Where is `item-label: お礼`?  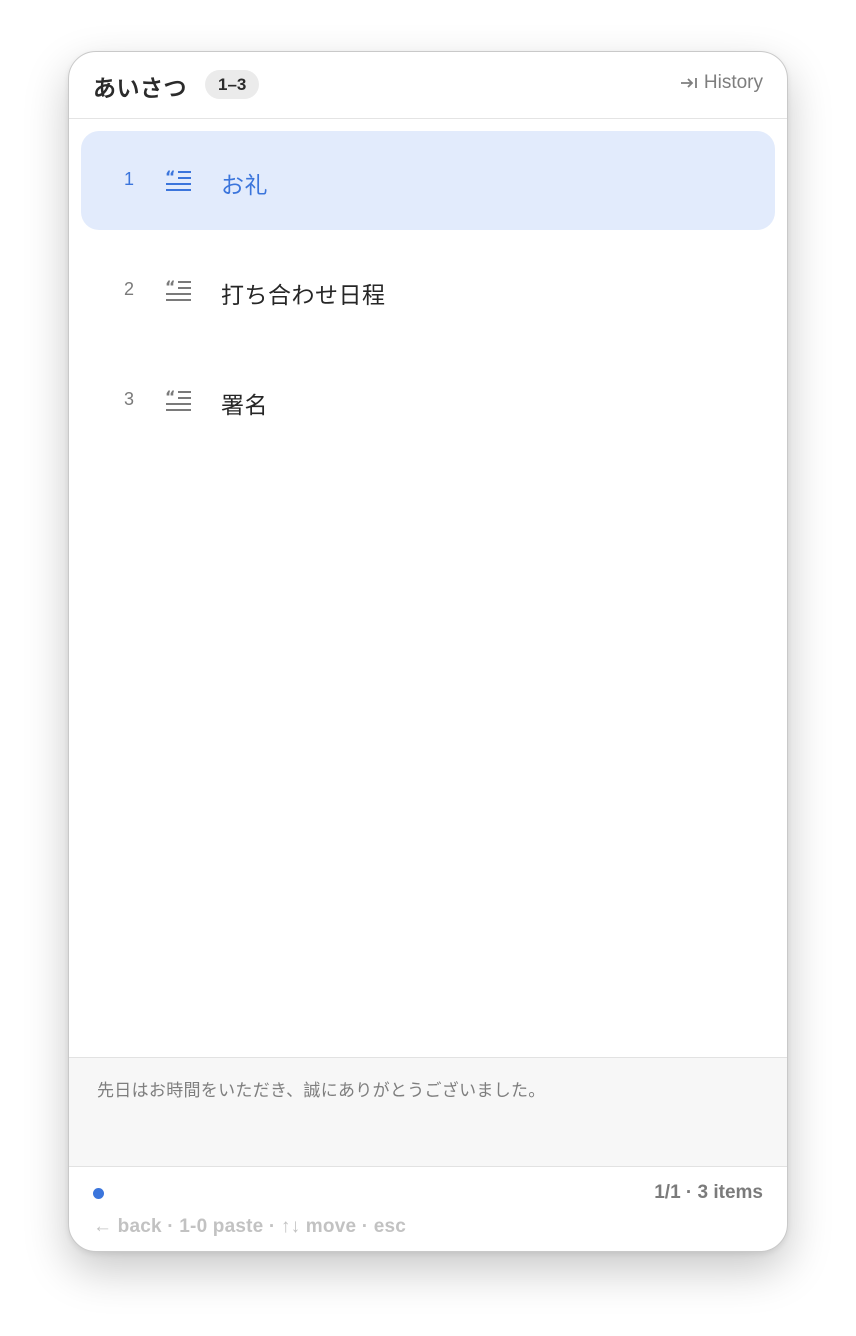
item-label: お礼 is located at coordinates (244, 185).